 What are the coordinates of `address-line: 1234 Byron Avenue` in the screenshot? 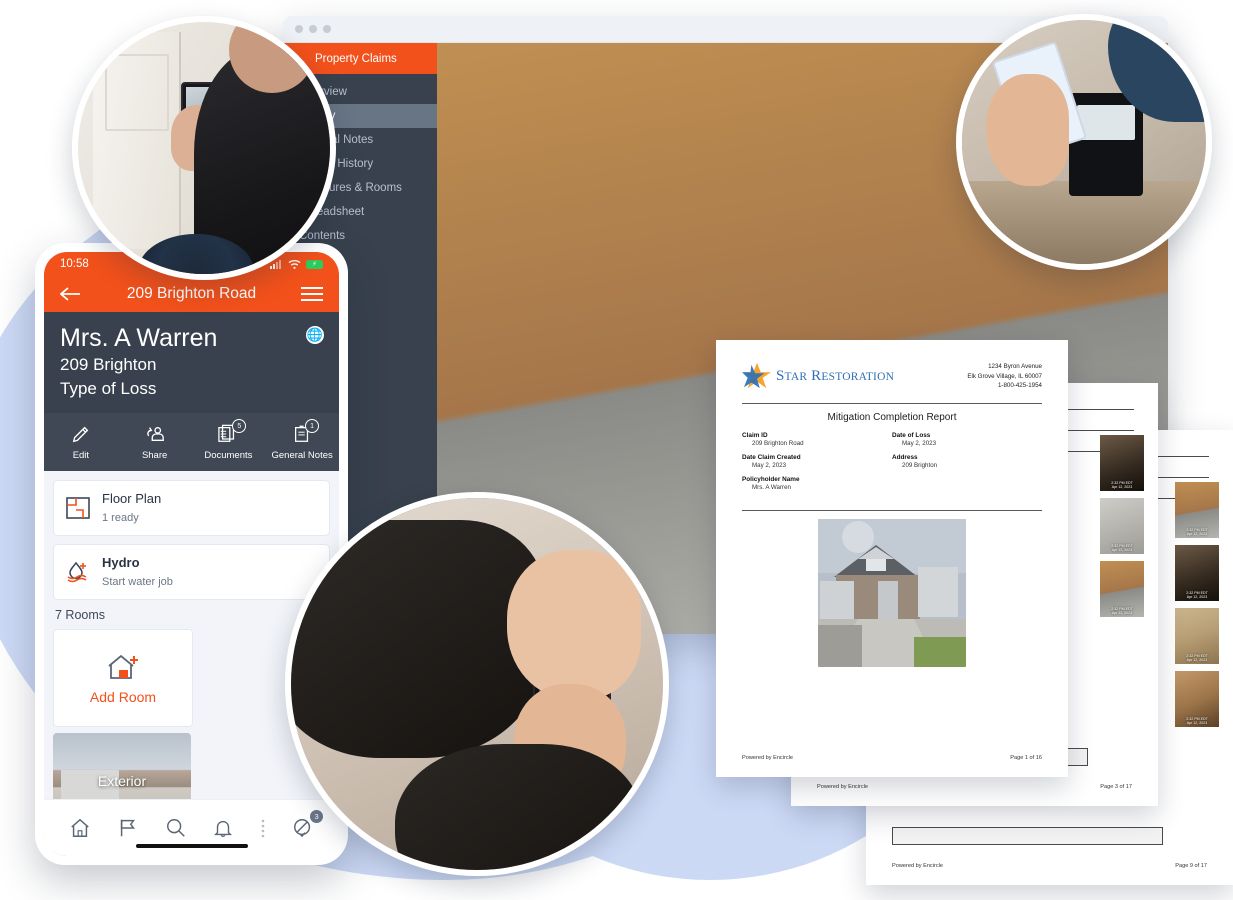 It's located at (1015, 366).